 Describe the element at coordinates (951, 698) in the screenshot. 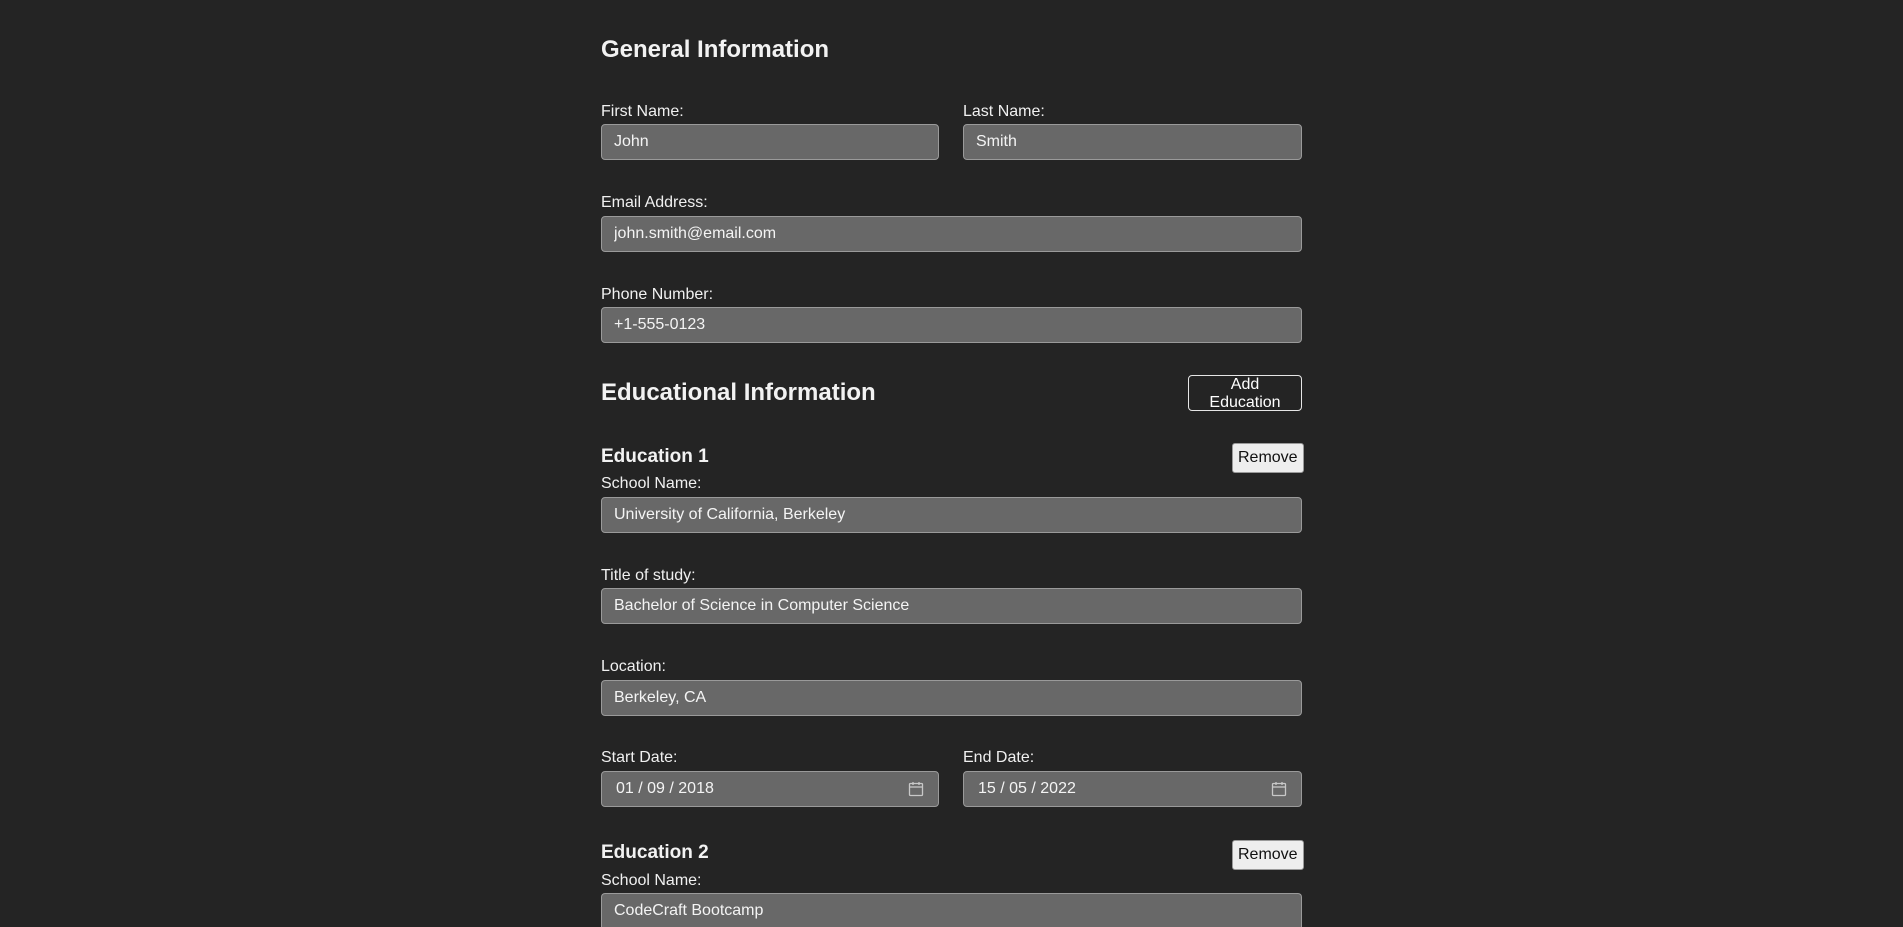

I see `location-input` at that location.